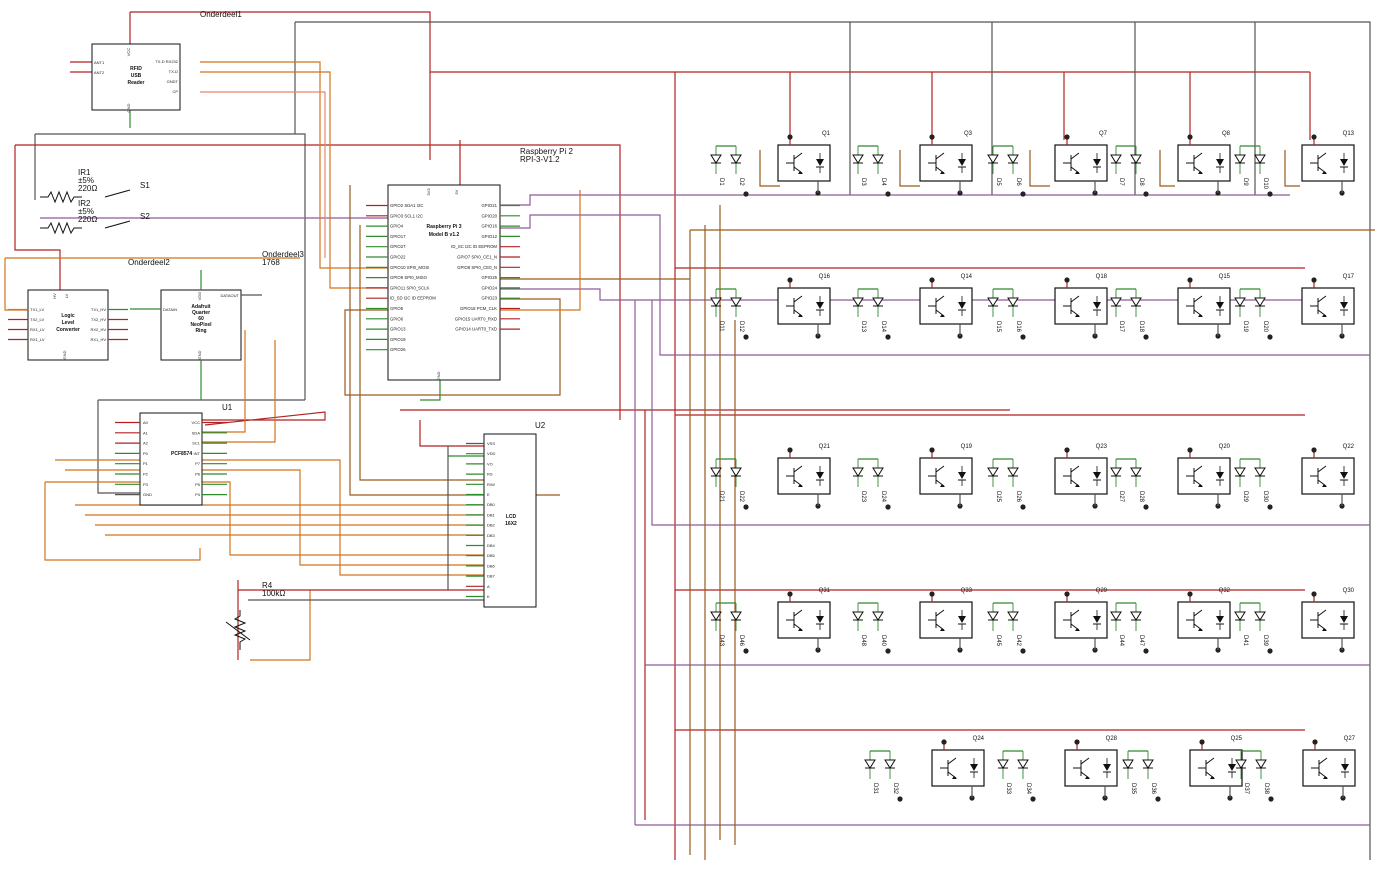 This screenshot has width=1388, height=875. Describe the element at coordinates (398, 246) in the screenshot. I see `rpi-left-pin-label: GPIO27` at that location.